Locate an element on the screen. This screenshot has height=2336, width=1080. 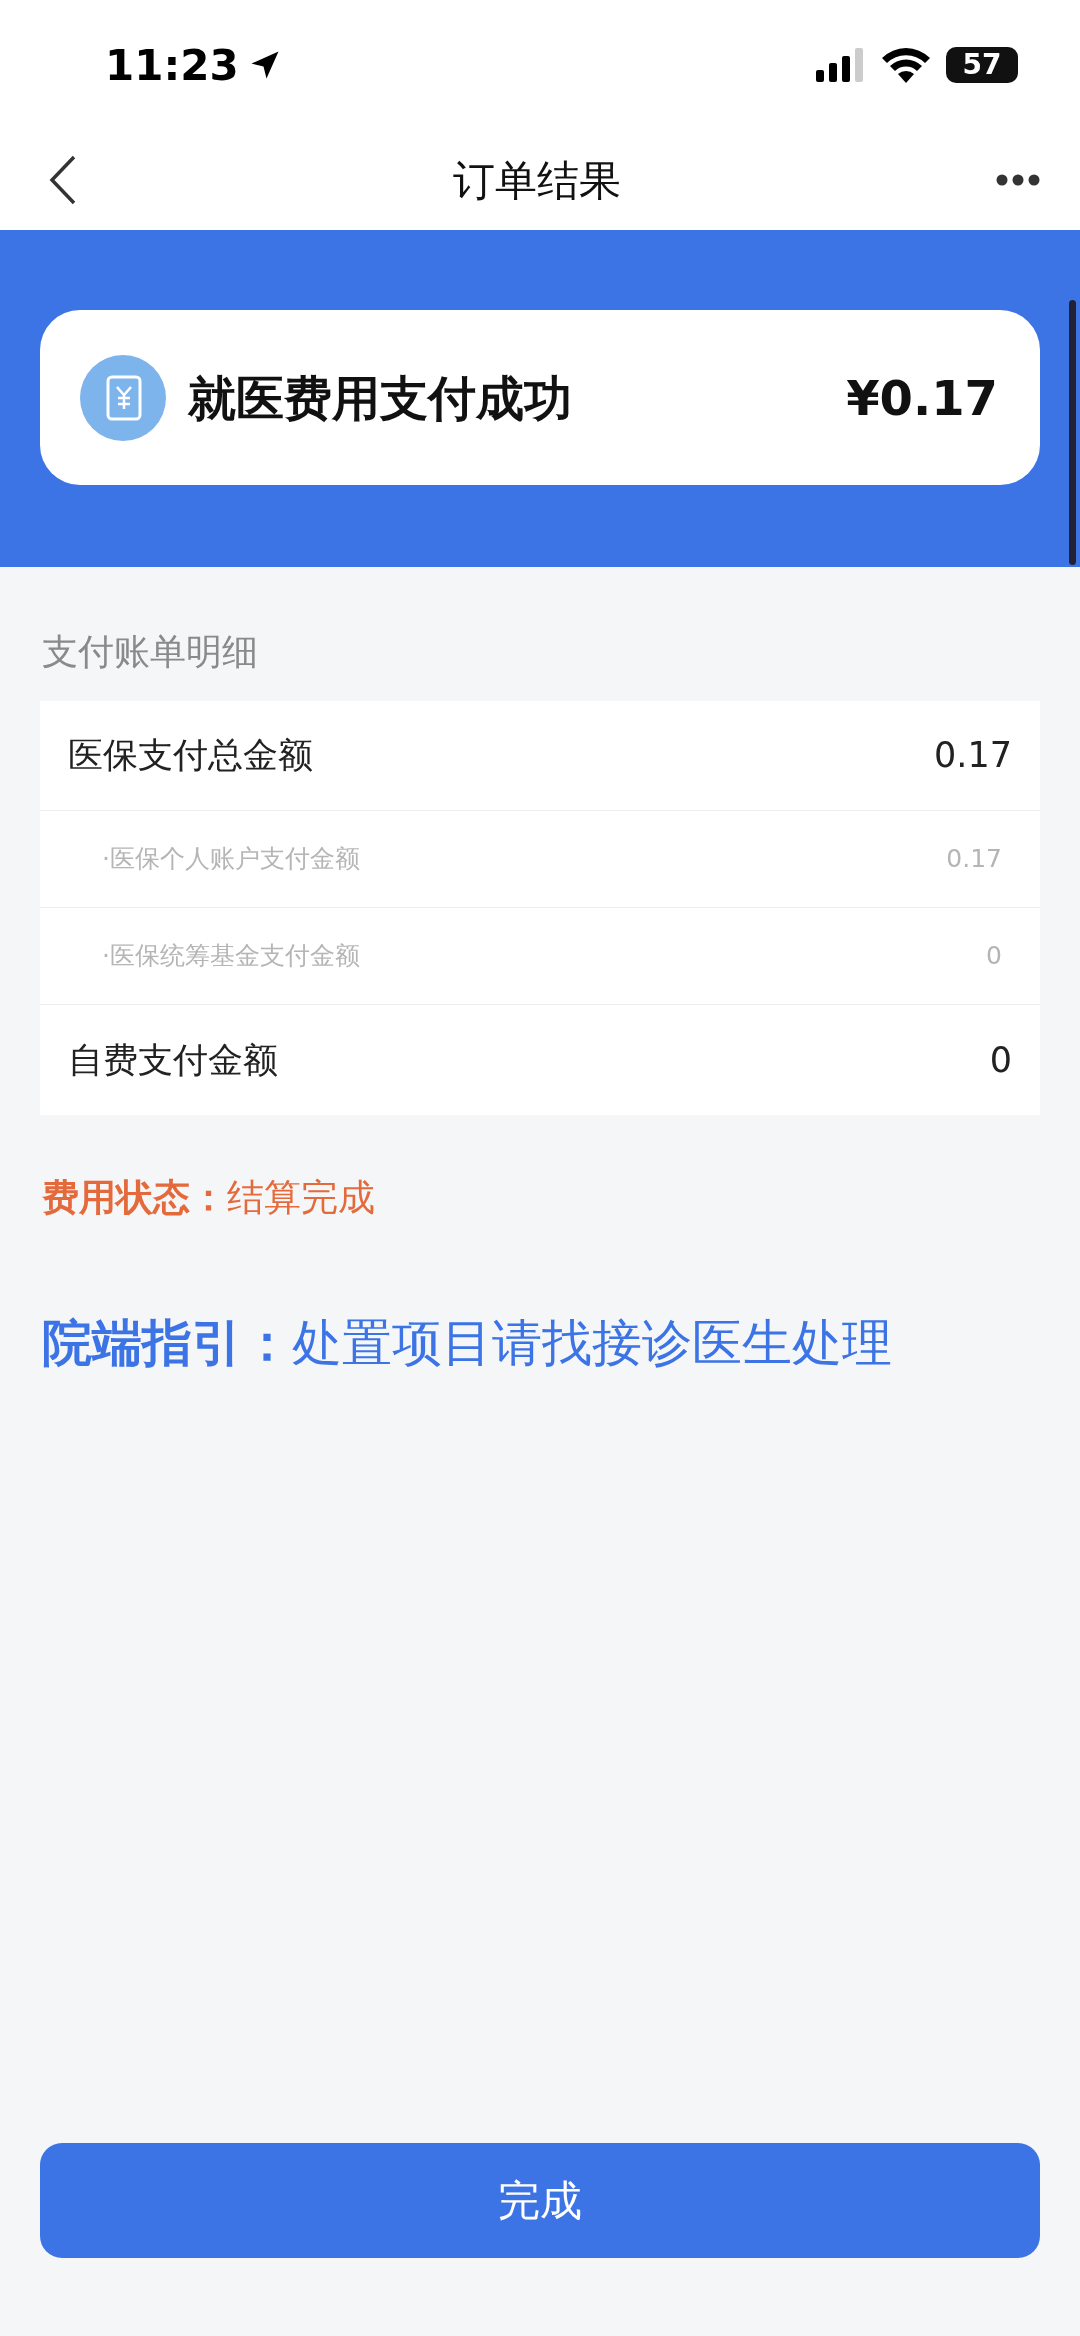
guide-label: 院端指引： is located at coordinates (167, 1343).